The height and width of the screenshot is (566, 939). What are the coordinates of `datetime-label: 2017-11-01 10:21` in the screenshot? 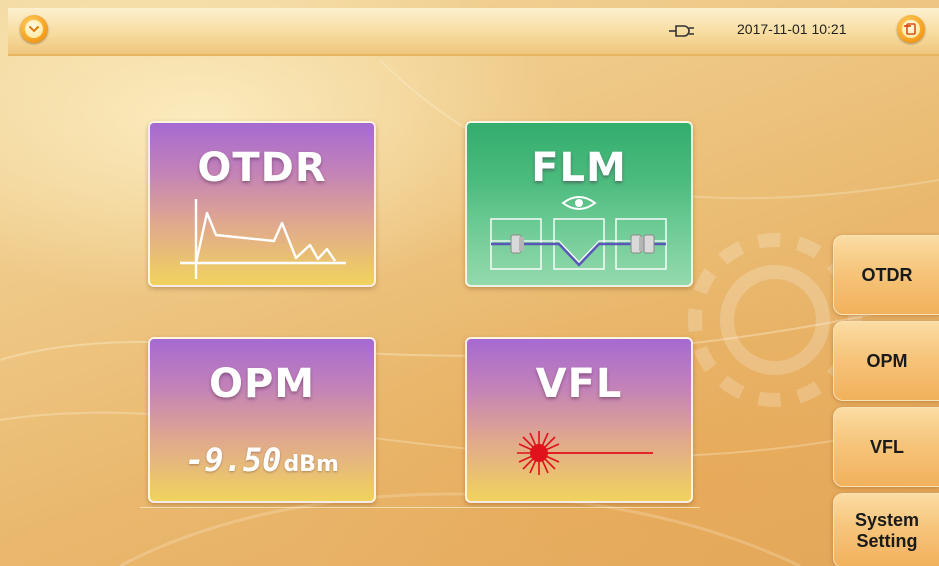 It's located at (792, 29).